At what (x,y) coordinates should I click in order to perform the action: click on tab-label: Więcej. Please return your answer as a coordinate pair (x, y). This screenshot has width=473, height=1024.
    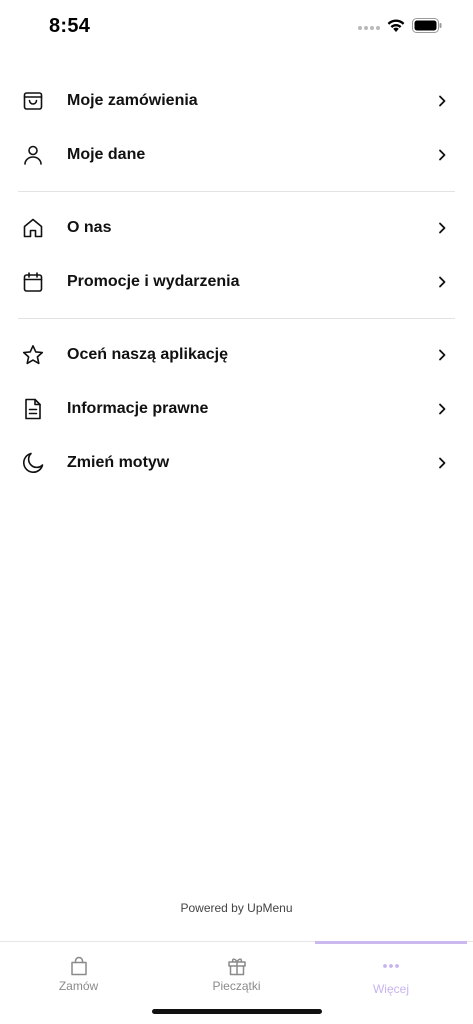
    Looking at the image, I should click on (390, 989).